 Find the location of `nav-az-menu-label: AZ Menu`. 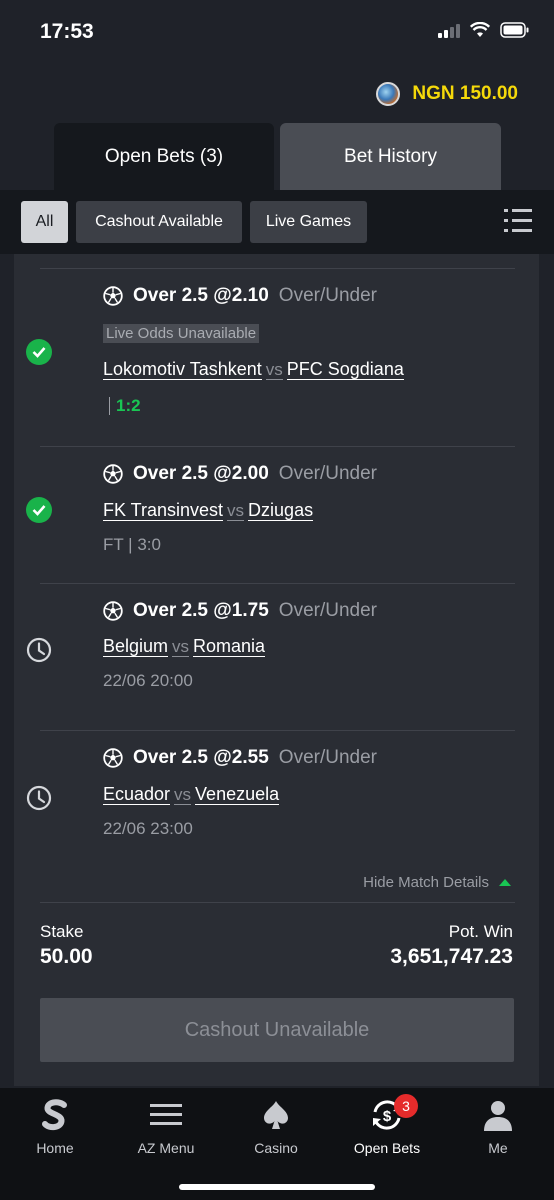

nav-az-menu-label: AZ Menu is located at coordinates (166, 1148).